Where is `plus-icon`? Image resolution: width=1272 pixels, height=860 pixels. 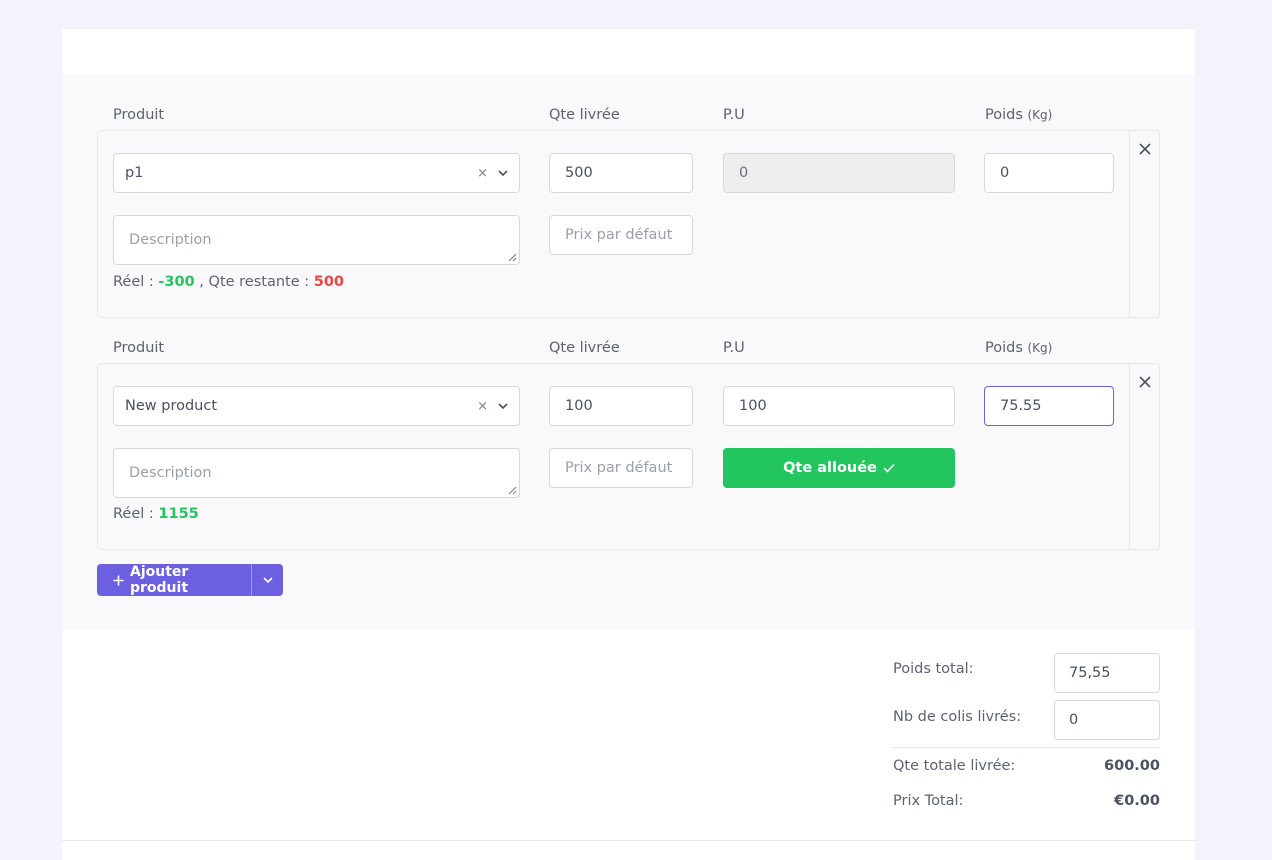 plus-icon is located at coordinates (118, 580).